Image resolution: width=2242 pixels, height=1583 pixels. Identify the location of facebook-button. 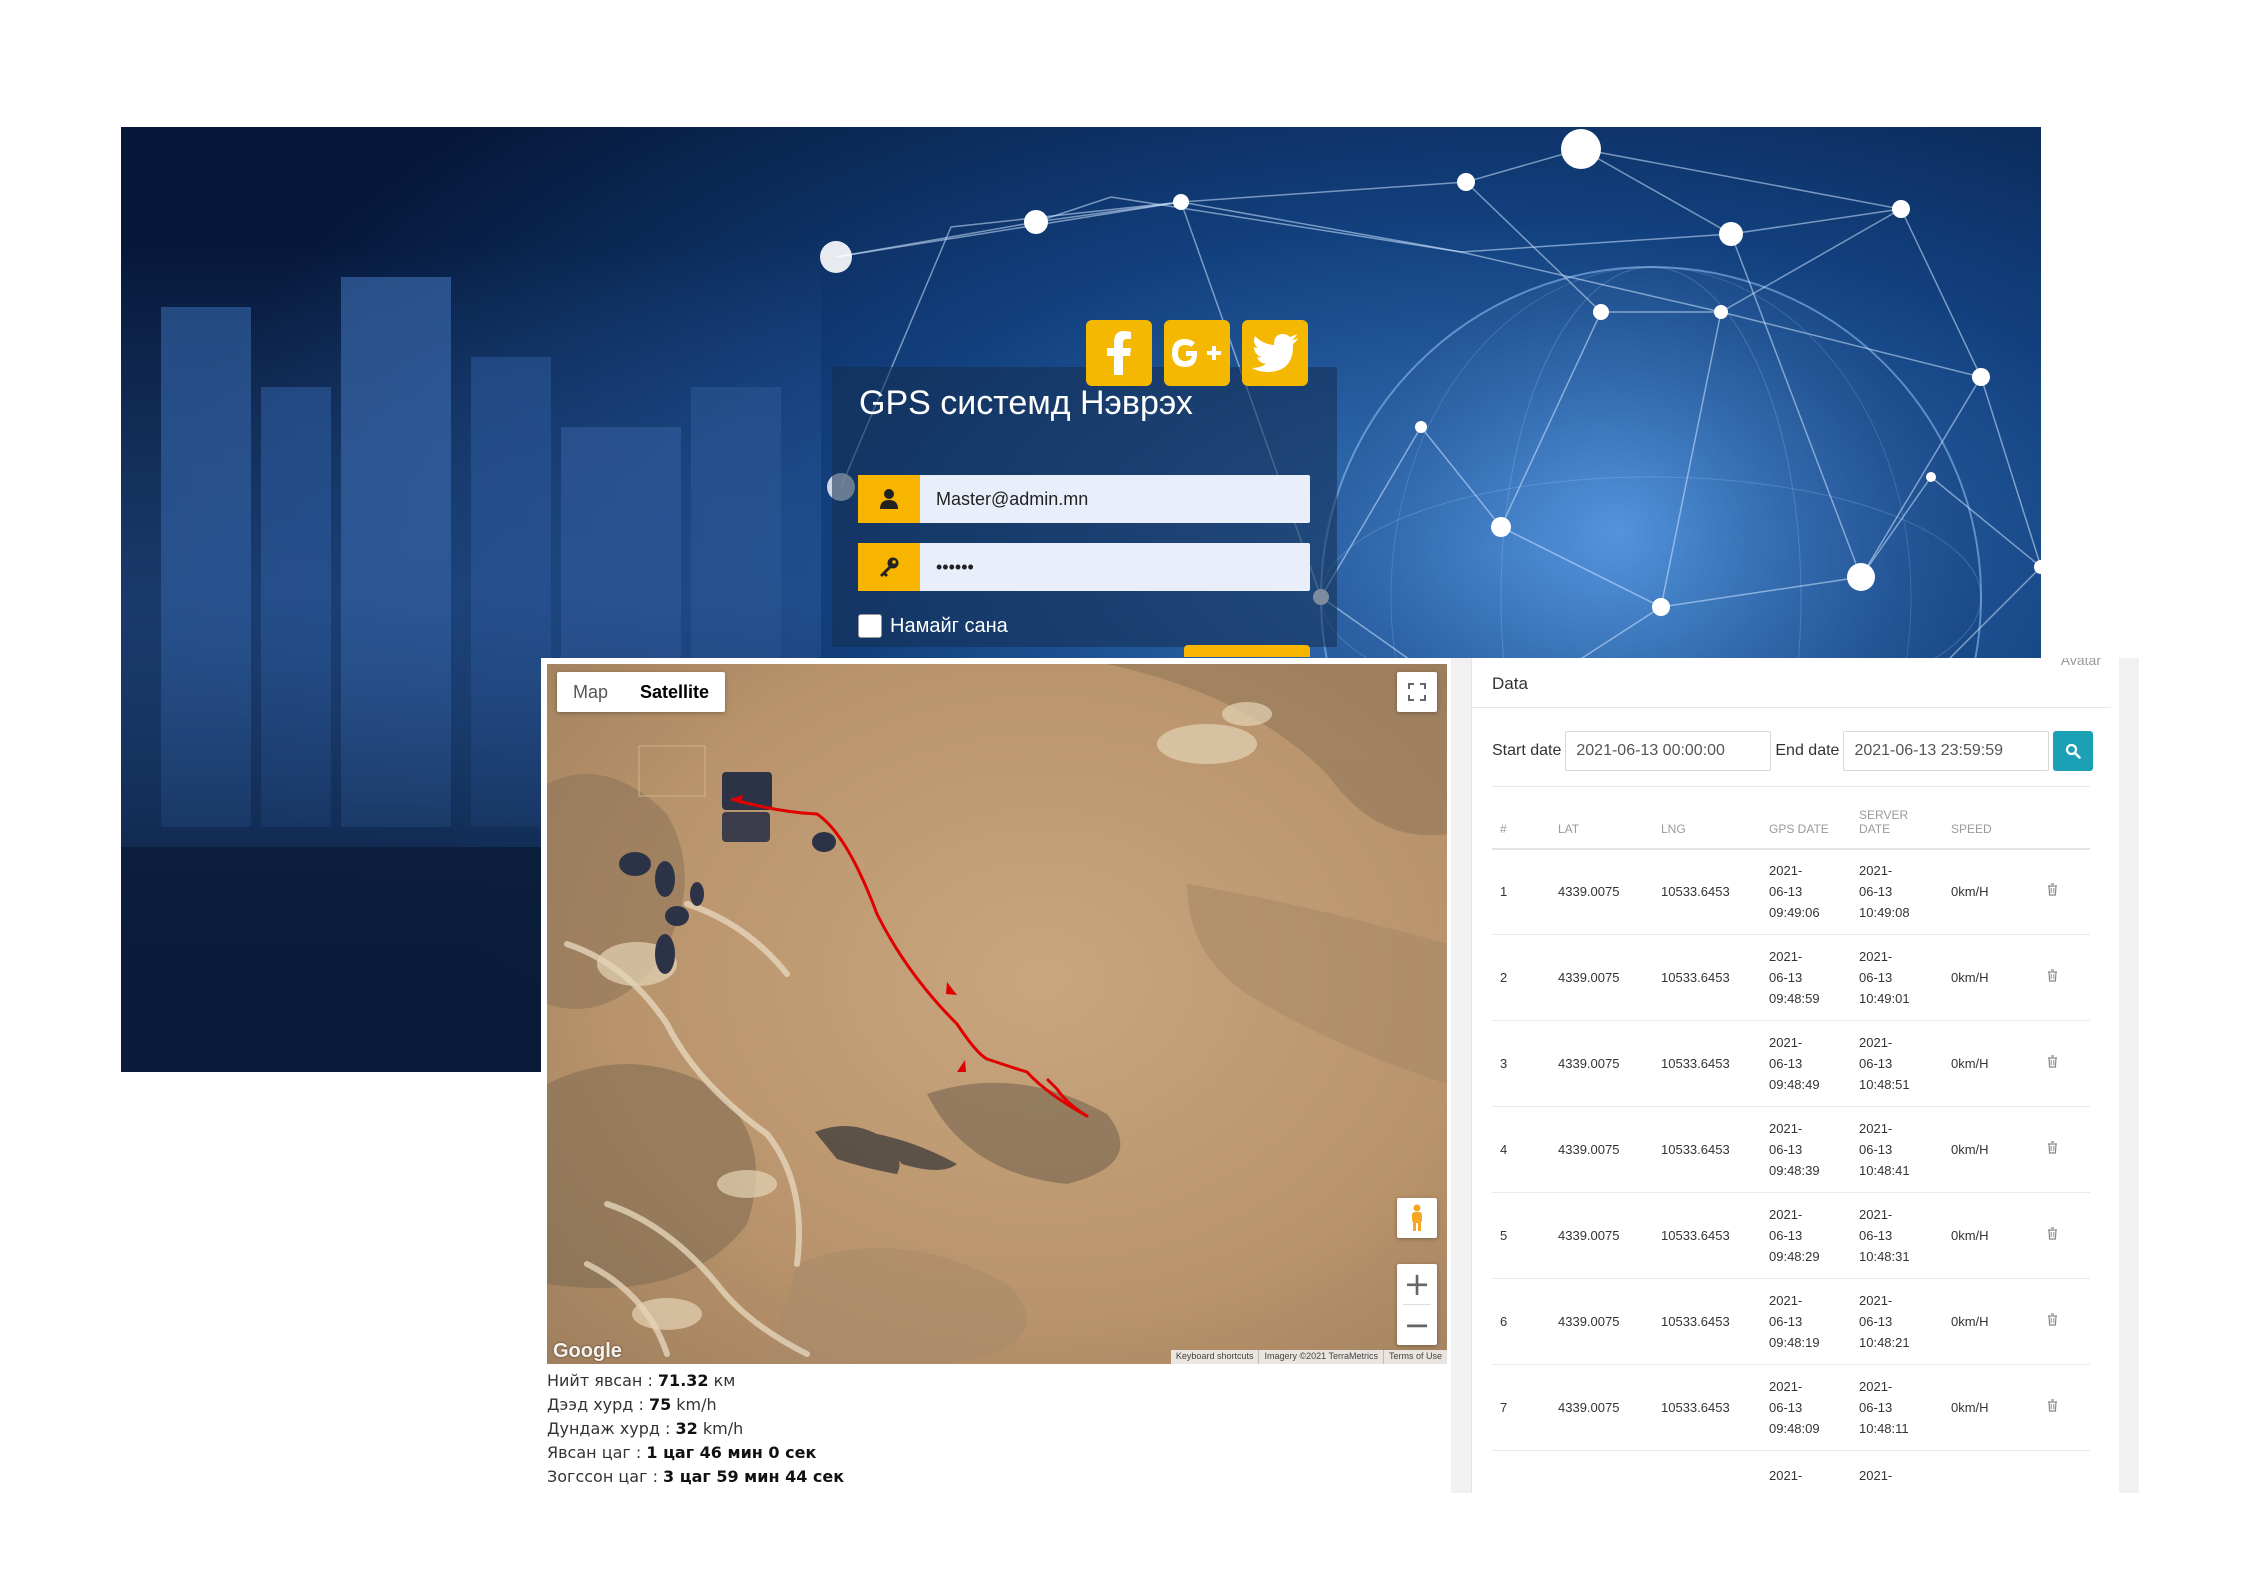
(1119, 353).